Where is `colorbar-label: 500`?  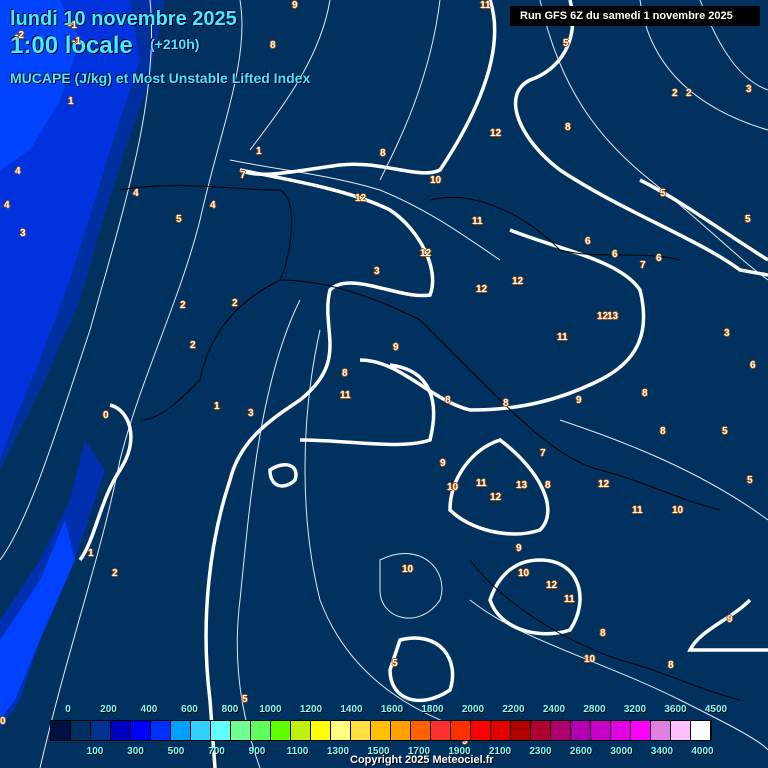
colorbar-label: 500 is located at coordinates (176, 751).